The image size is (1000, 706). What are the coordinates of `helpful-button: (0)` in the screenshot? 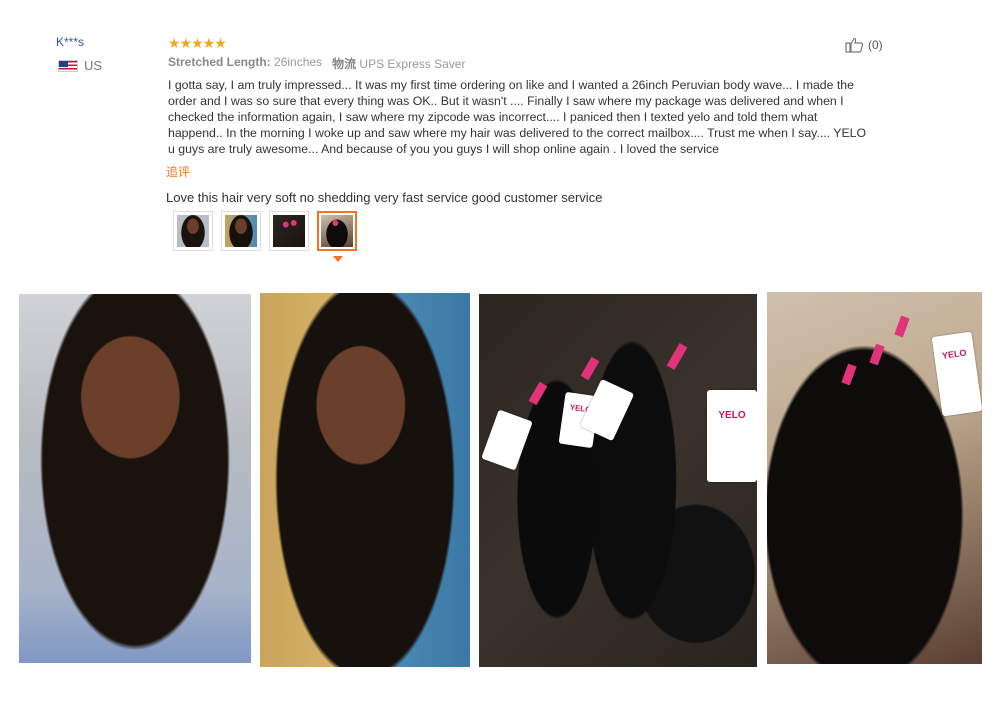 It's located at (864, 45).